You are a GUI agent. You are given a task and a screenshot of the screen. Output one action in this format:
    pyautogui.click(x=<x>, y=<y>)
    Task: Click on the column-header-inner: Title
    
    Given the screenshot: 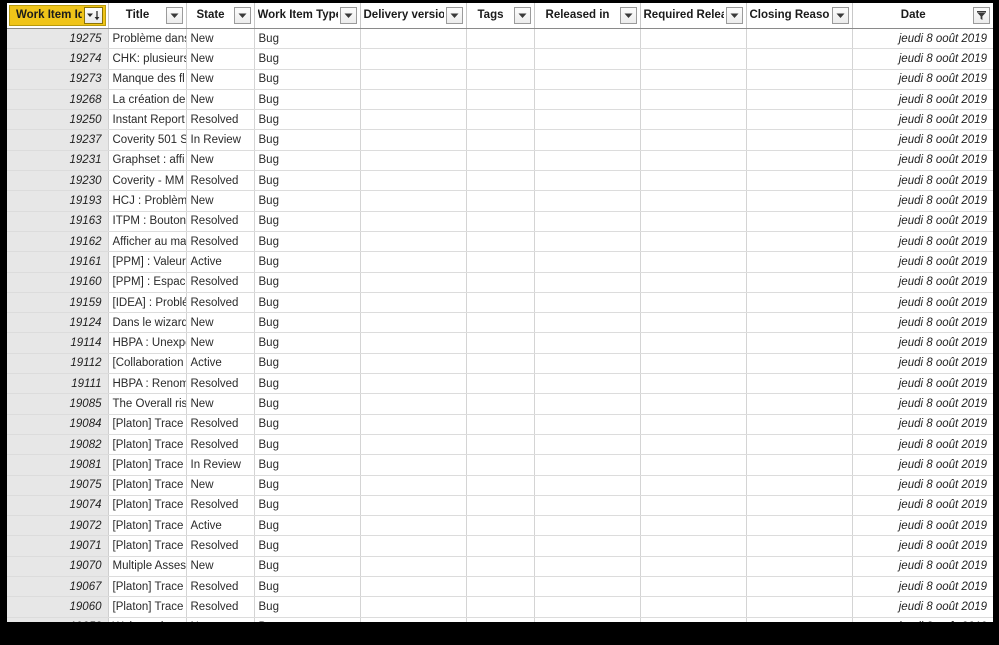 What is the action you would take?
    pyautogui.click(x=147, y=15)
    